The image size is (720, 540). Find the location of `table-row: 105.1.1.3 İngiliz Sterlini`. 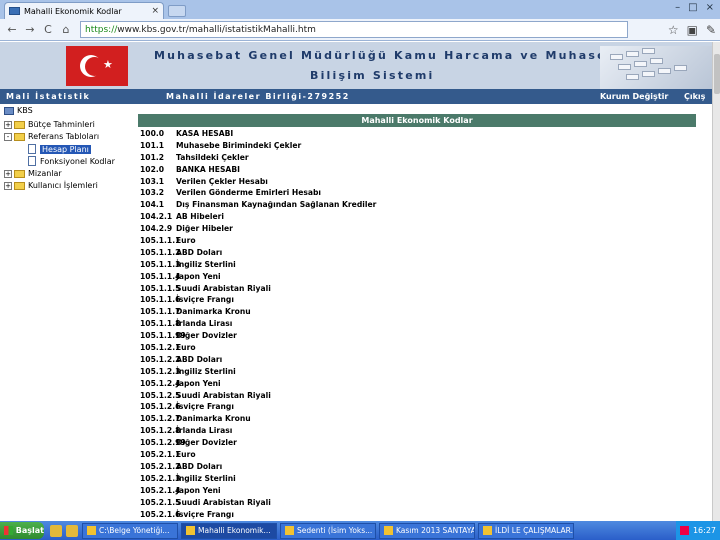

table-row: 105.1.1.3 İngiliz Sterlini is located at coordinates (417, 265).